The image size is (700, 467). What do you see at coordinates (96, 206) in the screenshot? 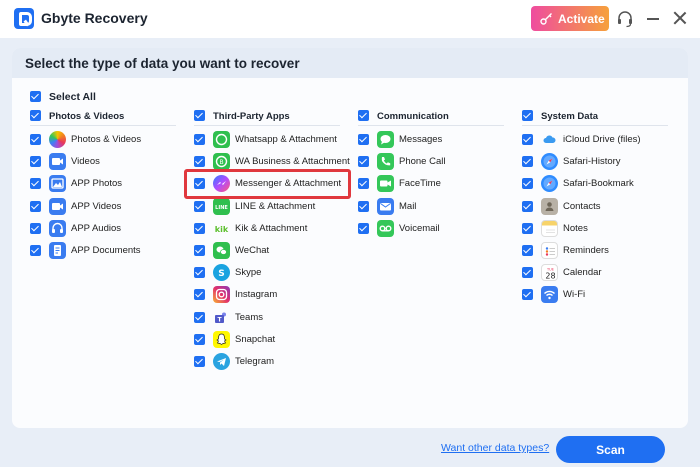
I see `item-label-app-videos: APP Videos` at bounding box center [96, 206].